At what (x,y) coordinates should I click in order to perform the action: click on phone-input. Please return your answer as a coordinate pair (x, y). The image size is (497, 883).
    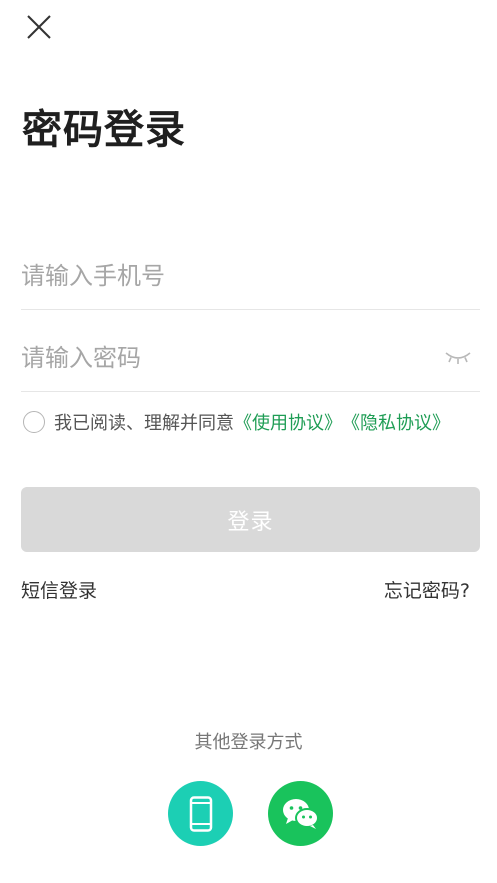
    Looking at the image, I should click on (221, 276).